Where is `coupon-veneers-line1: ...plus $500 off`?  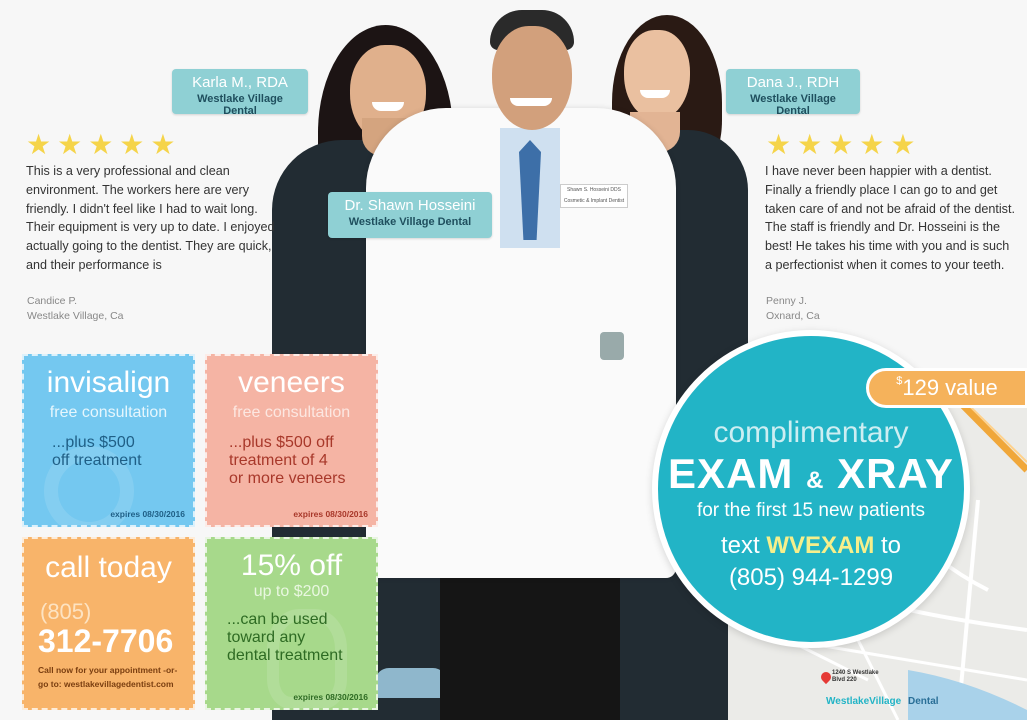 coupon-veneers-line1: ...plus $500 off is located at coordinates (281, 442).